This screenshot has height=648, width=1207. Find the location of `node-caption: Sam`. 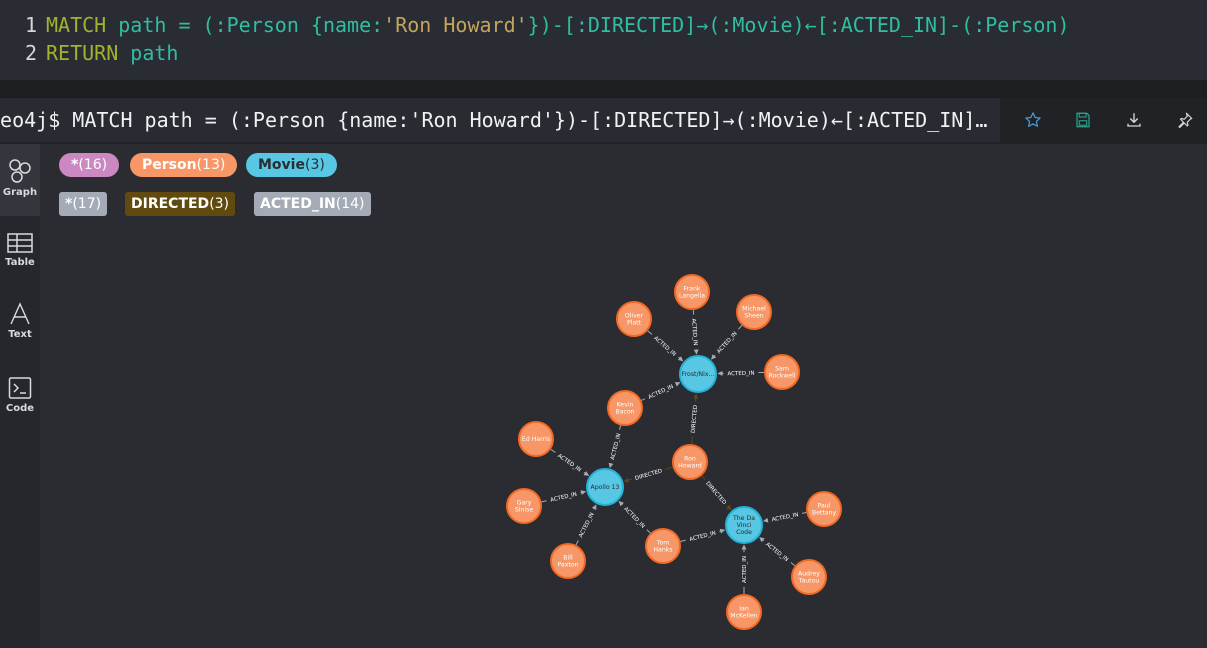

node-caption: Sam is located at coordinates (782, 369).